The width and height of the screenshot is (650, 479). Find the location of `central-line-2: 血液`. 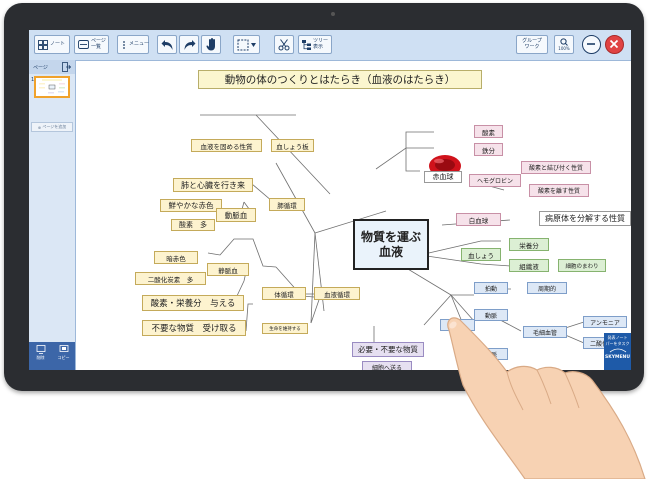

central-line-2: 血液 is located at coordinates (390, 251).